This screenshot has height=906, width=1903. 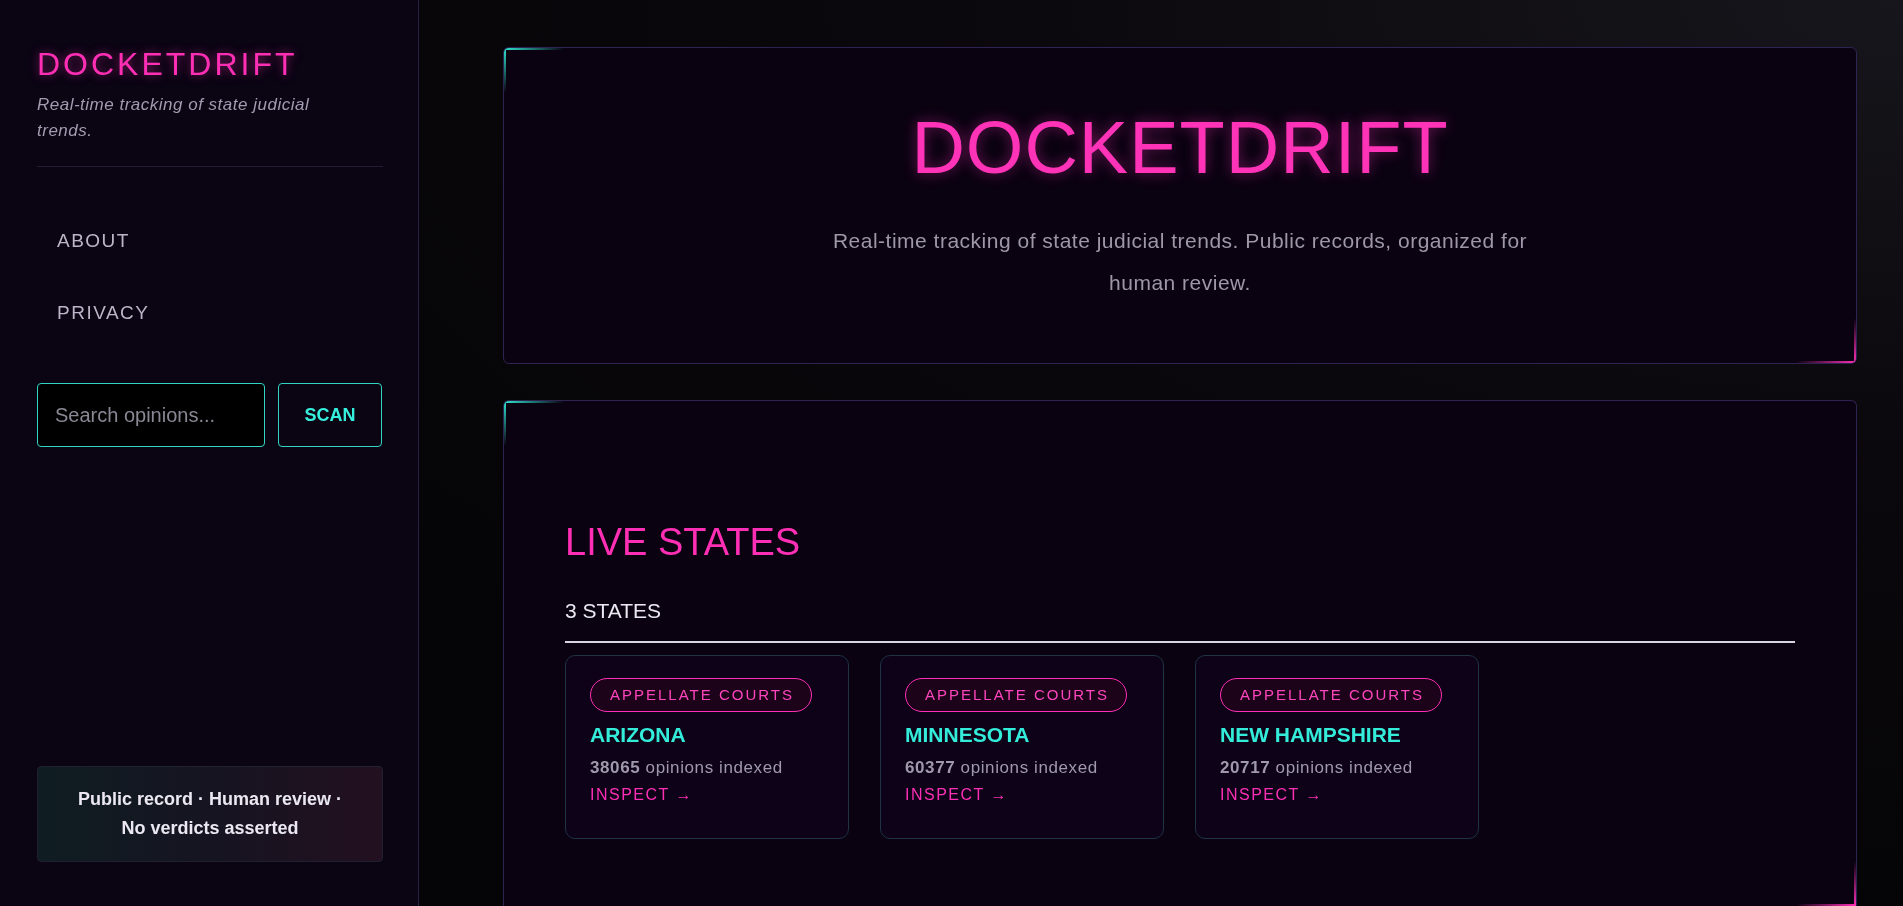 I want to click on disclaimer-banner: Public record · Human review · No verdicts asserted, so click(x=210, y=814).